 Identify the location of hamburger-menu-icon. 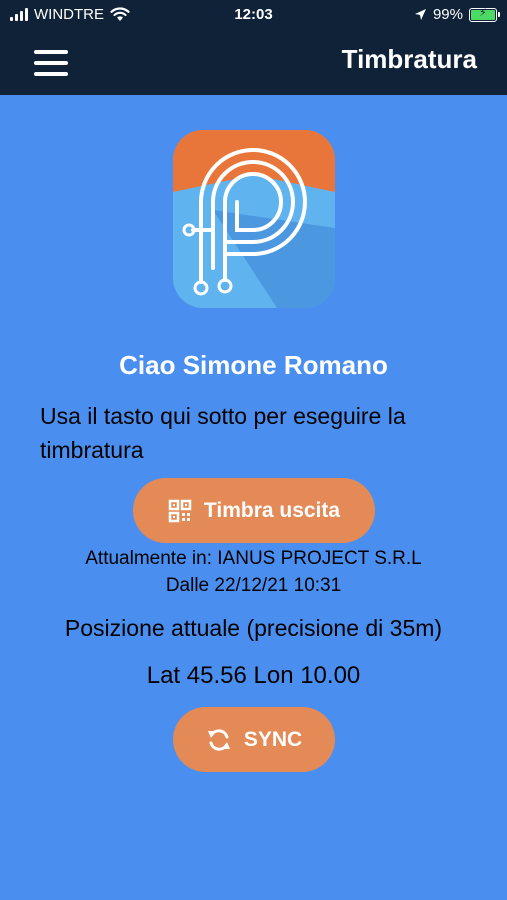
(52, 63).